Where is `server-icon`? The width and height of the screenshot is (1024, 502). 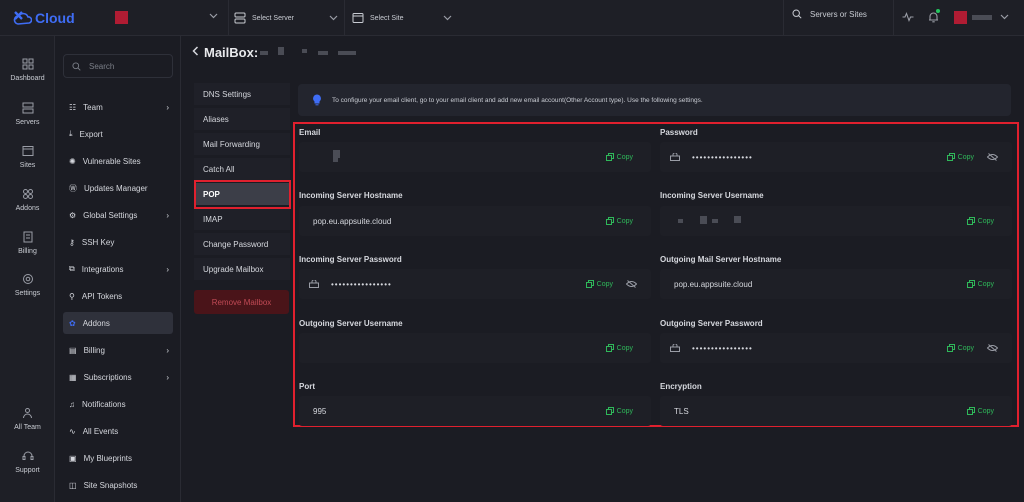
server-icon is located at coordinates (240, 18).